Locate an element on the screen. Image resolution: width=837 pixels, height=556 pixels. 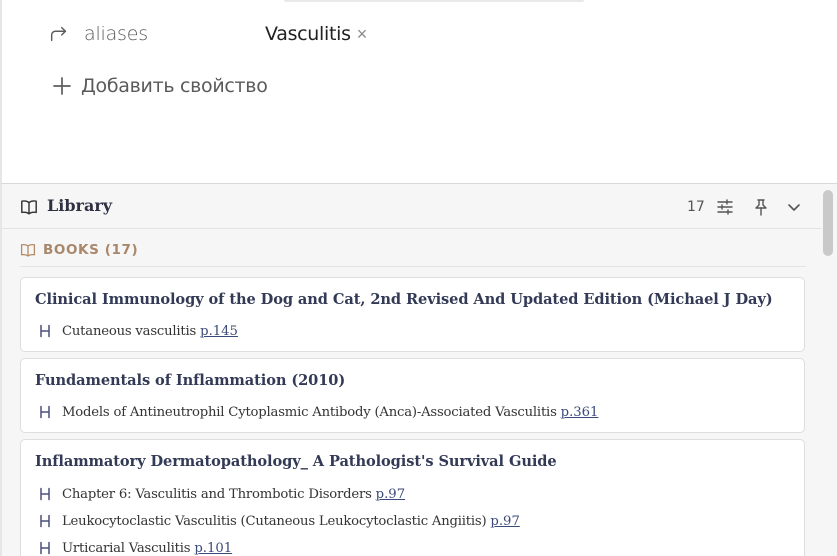
heading-entry: Urticarial Vasculitis p.101 is located at coordinates (135, 547).